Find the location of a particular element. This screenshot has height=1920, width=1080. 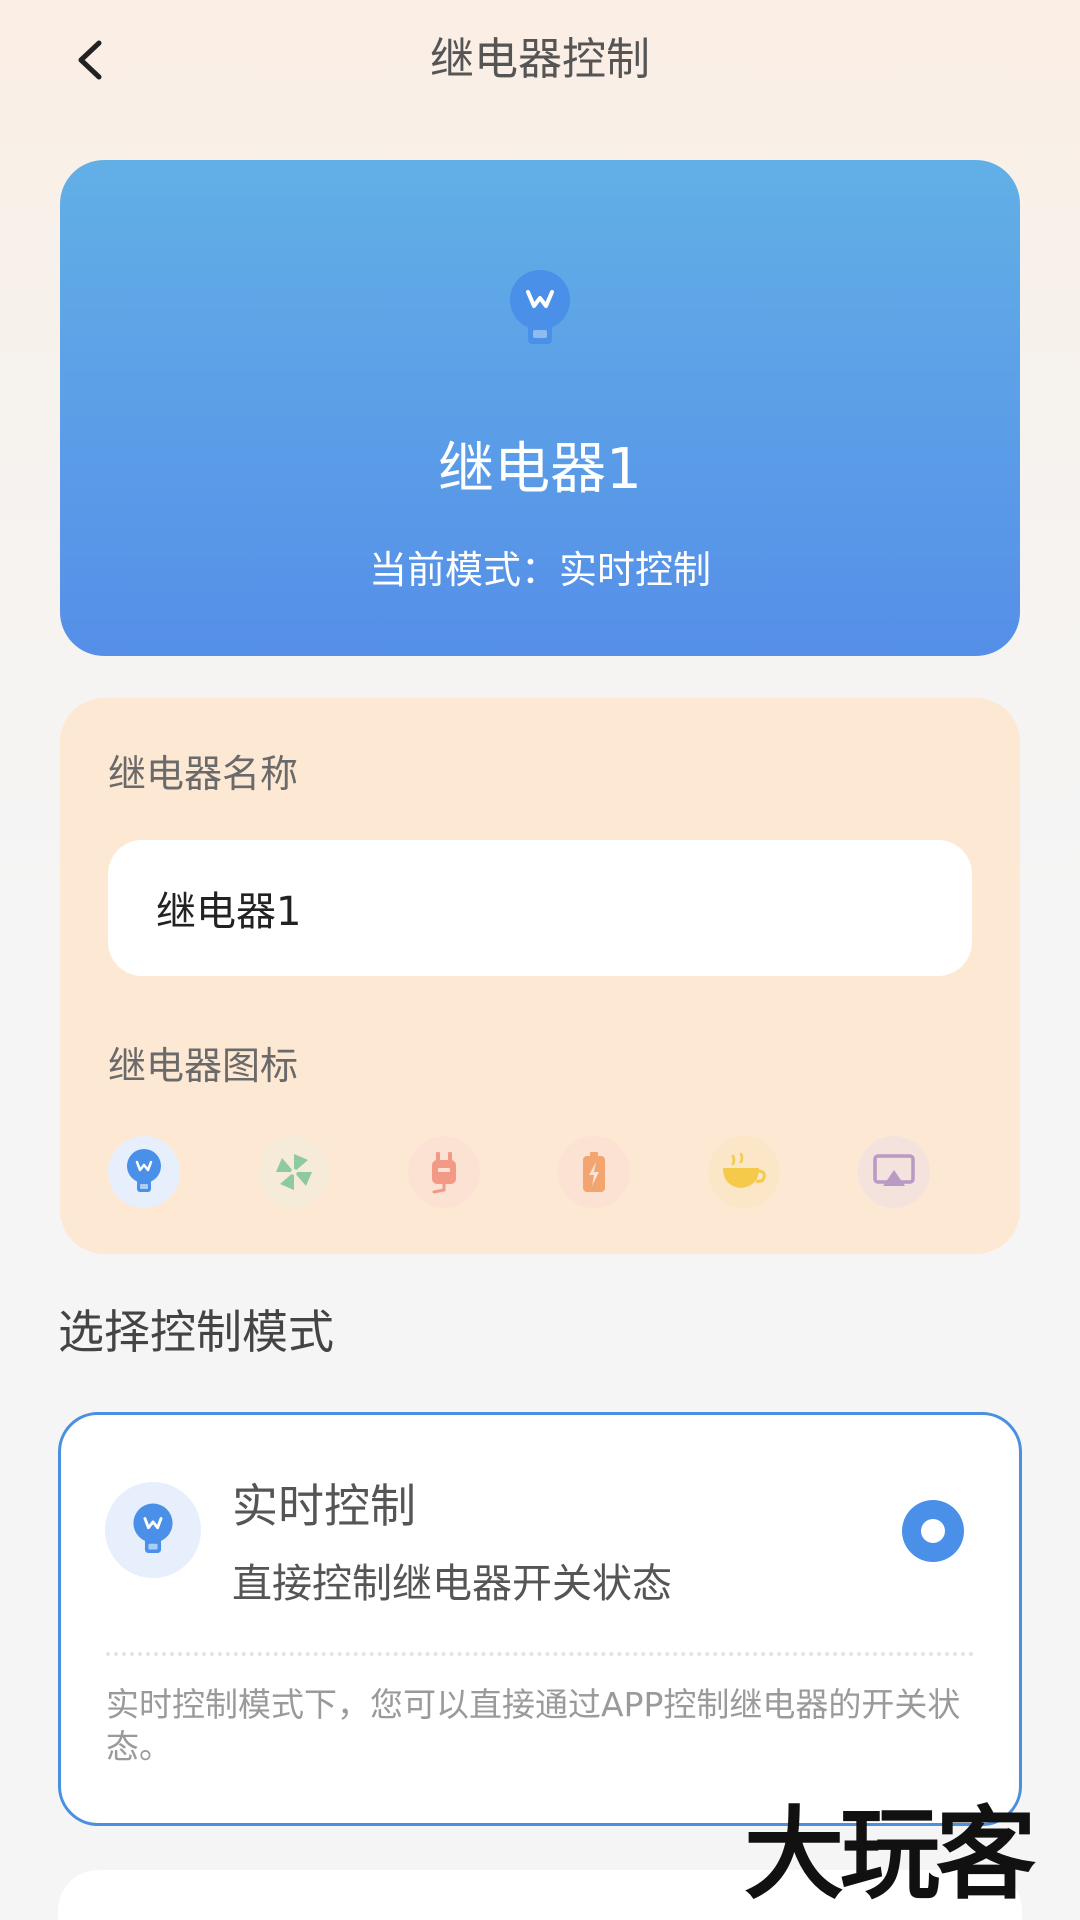

control-mode-section-title: 选择控制模式 is located at coordinates (196, 1332).